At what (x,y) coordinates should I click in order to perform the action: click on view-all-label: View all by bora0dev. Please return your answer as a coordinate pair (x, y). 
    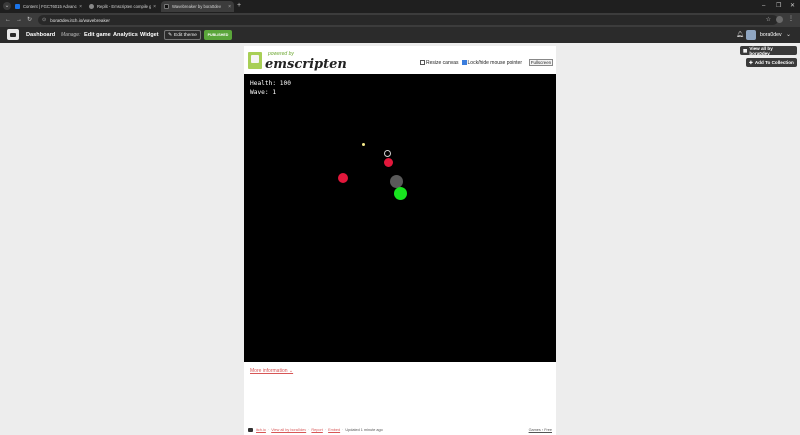
    Looking at the image, I should click on (761, 50).